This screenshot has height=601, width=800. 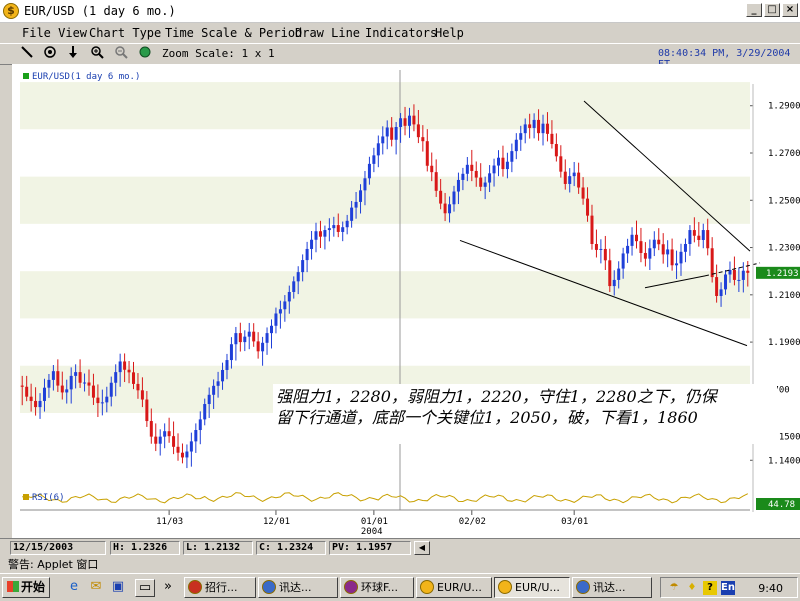 What do you see at coordinates (97, 53) in the screenshot?
I see `zoom-in-icon` at bounding box center [97, 53].